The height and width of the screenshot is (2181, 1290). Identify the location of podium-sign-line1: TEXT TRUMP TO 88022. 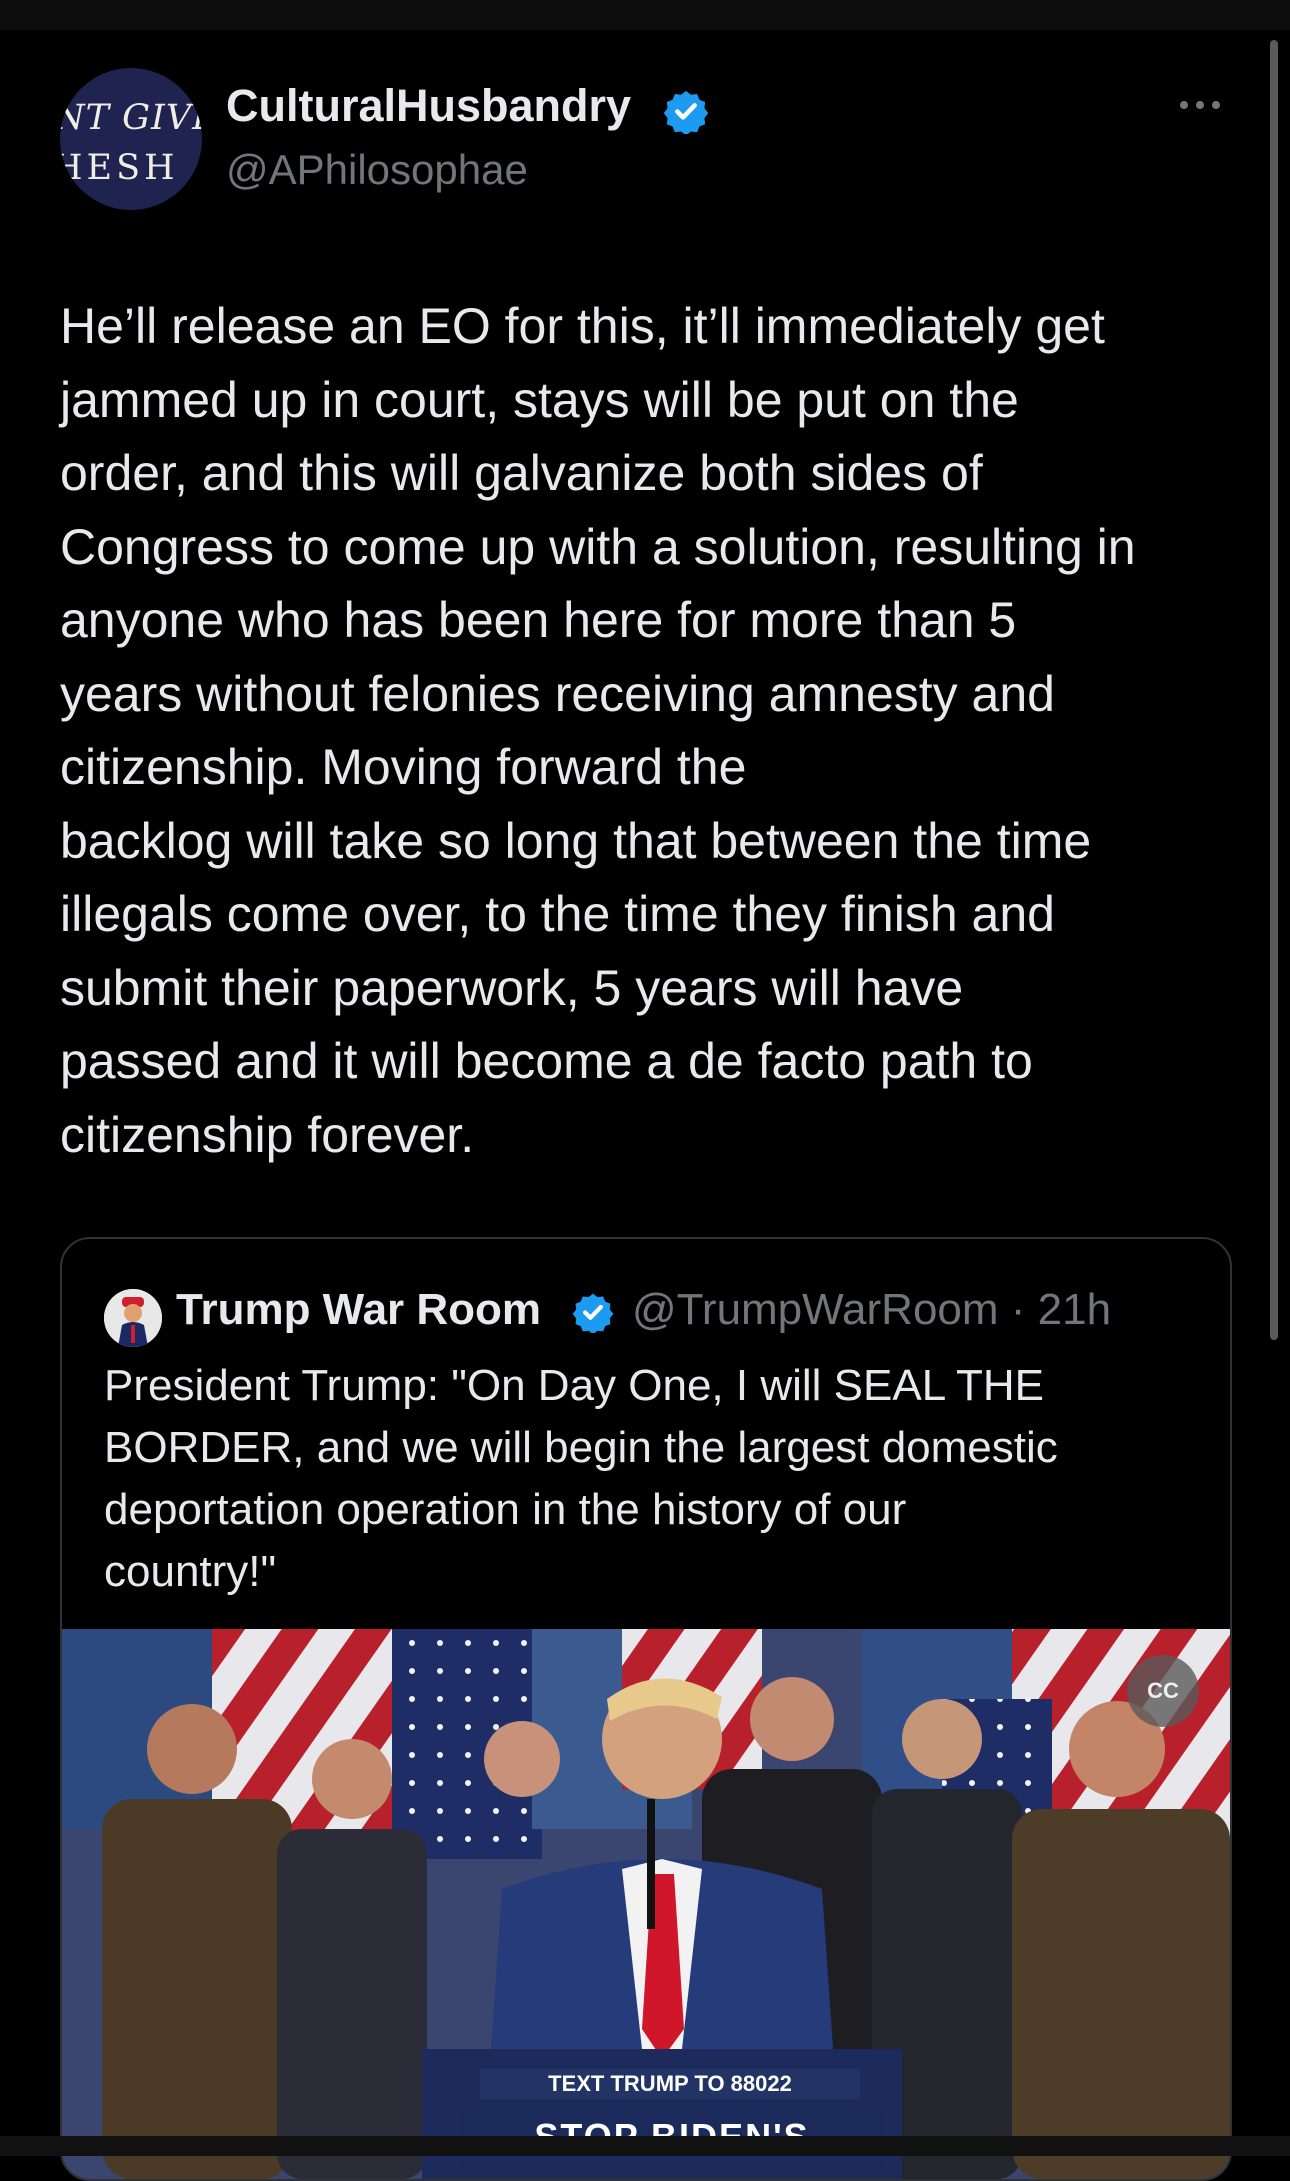
(670, 2084).